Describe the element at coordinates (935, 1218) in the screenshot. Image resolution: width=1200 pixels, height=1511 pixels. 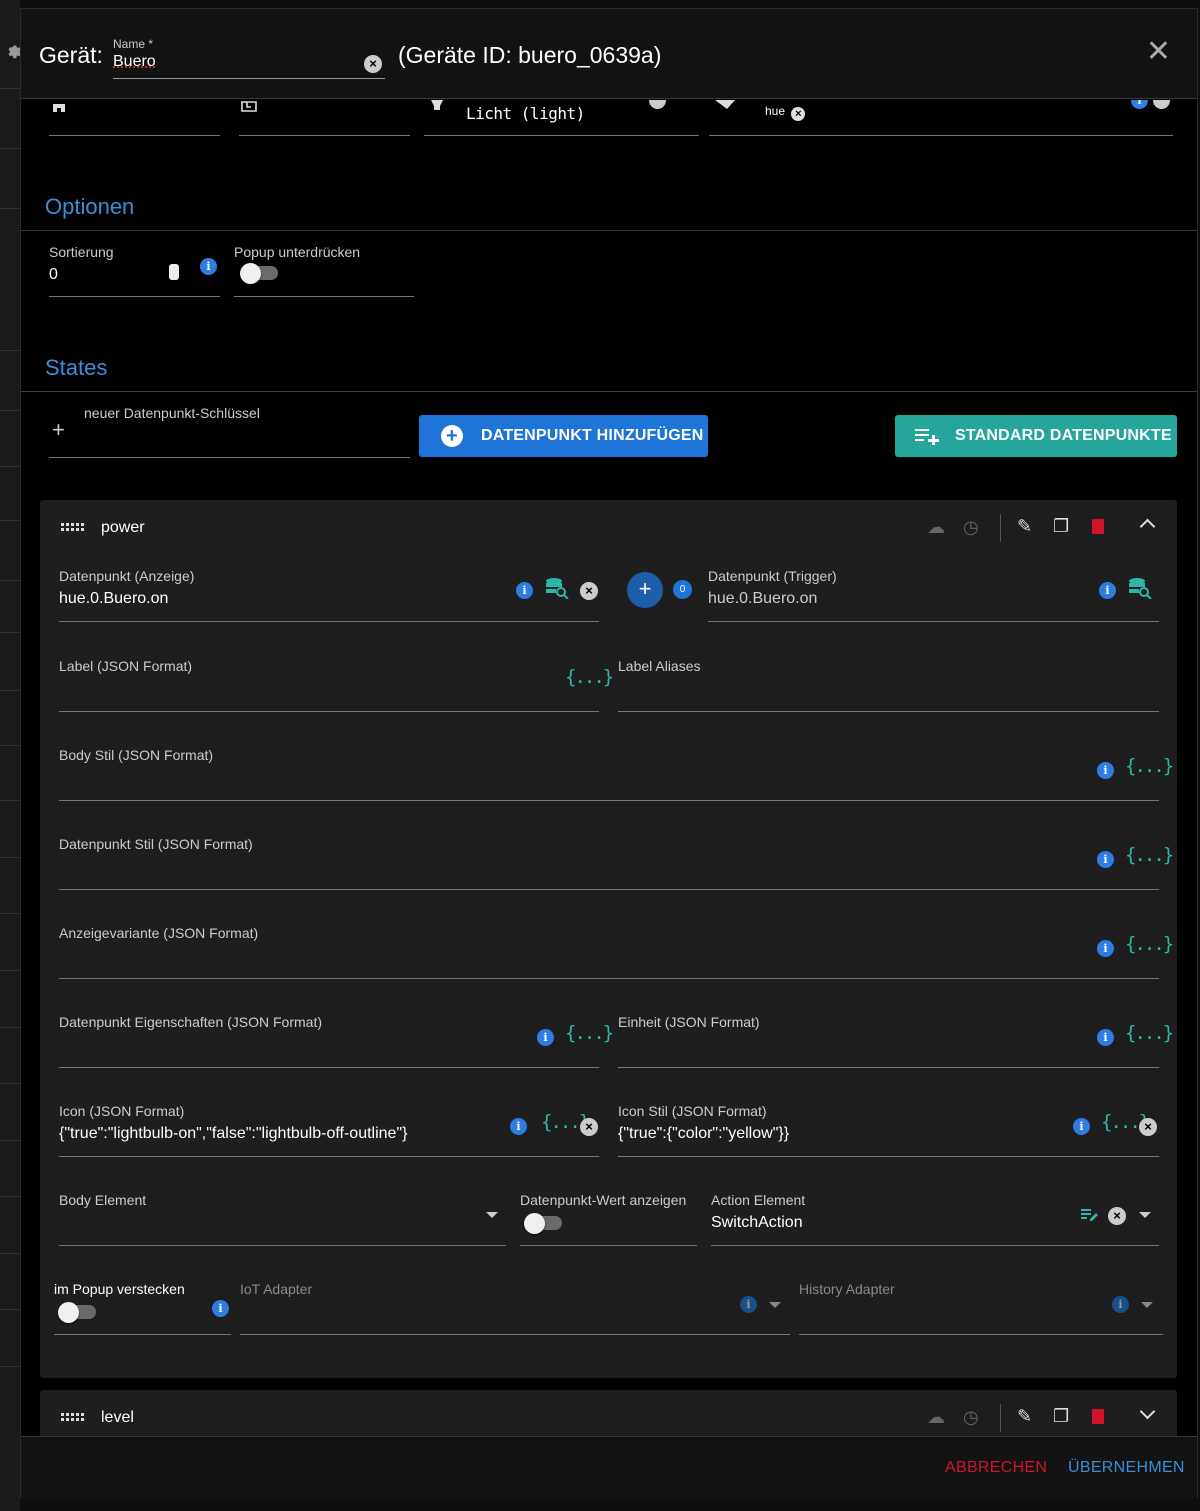
I see `action-element-select: Action Element SwitchAction ×` at that location.